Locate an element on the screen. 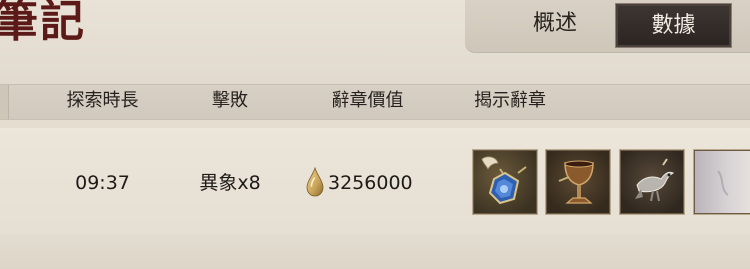  page-title: 筆記 is located at coordinates (43, 23).